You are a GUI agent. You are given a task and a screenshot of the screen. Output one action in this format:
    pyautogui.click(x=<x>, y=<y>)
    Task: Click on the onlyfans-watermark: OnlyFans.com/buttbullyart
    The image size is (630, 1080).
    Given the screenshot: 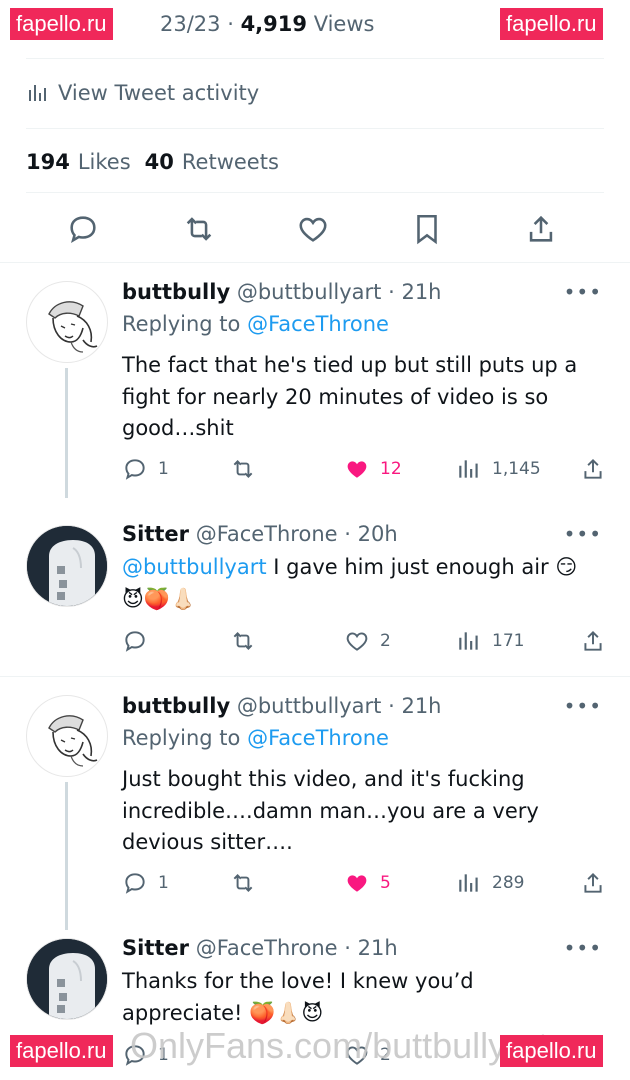 What is the action you would take?
    pyautogui.click(x=339, y=1045)
    